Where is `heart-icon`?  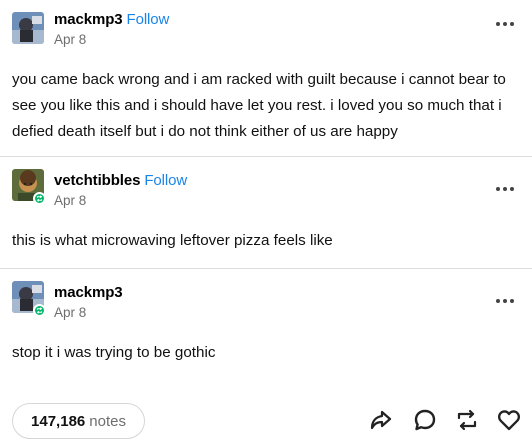 heart-icon is located at coordinates (509, 420).